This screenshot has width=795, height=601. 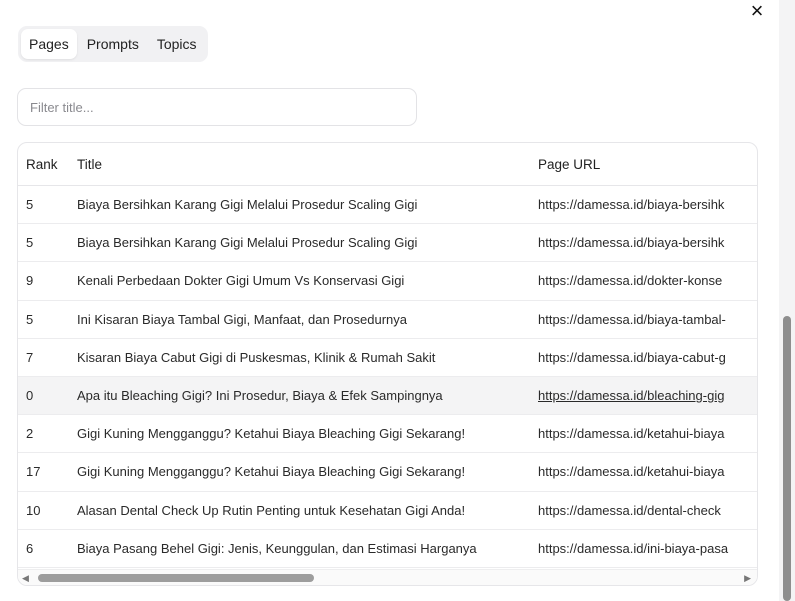 I want to click on rank-cell: 2, so click(x=30, y=434).